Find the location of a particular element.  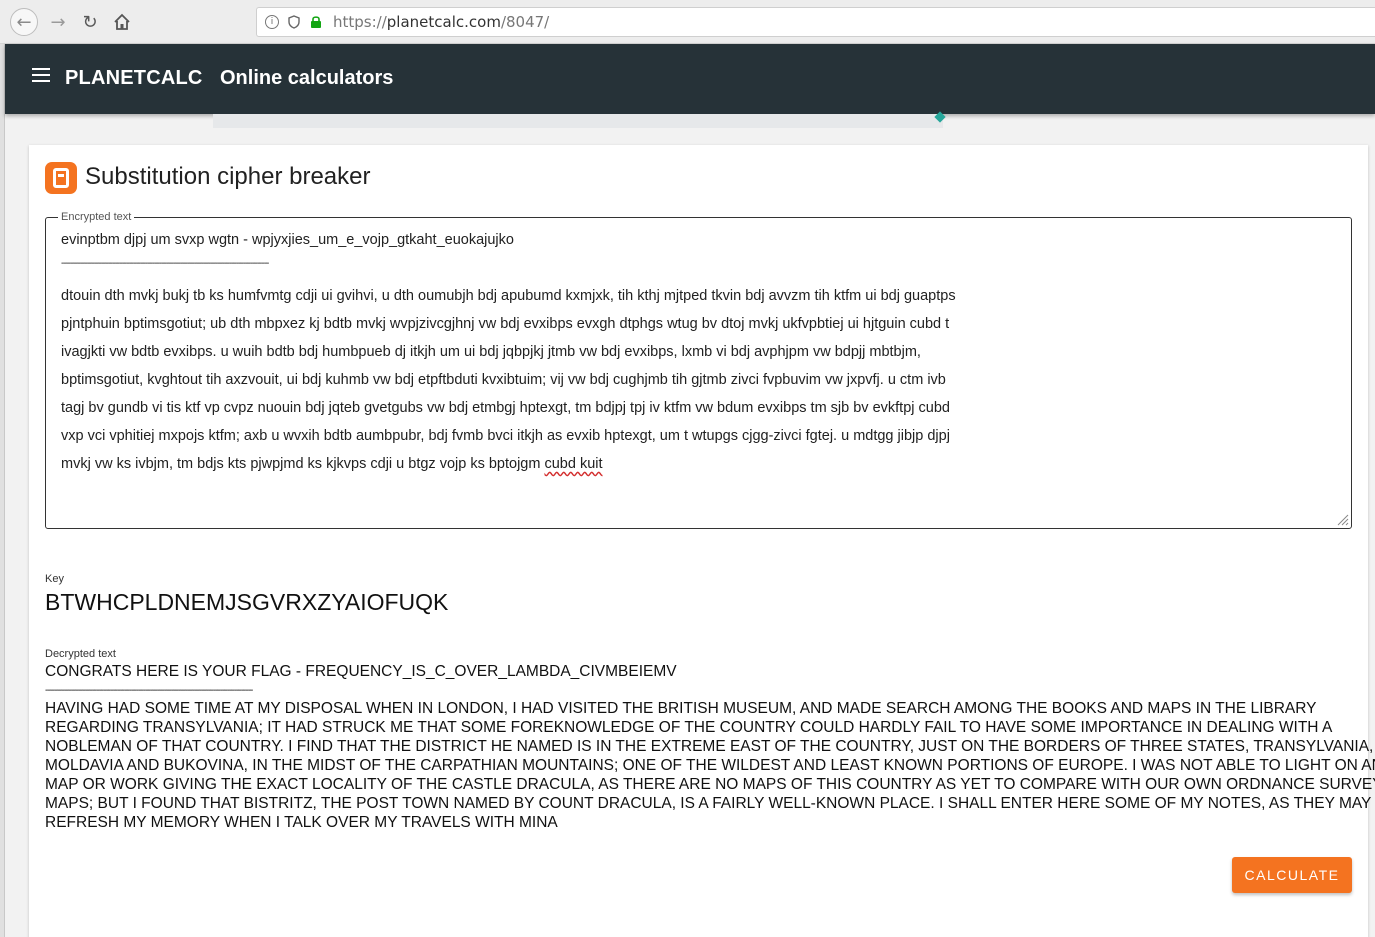

address-bar: i https://planetcalc.com/8047/ is located at coordinates (815, 22).